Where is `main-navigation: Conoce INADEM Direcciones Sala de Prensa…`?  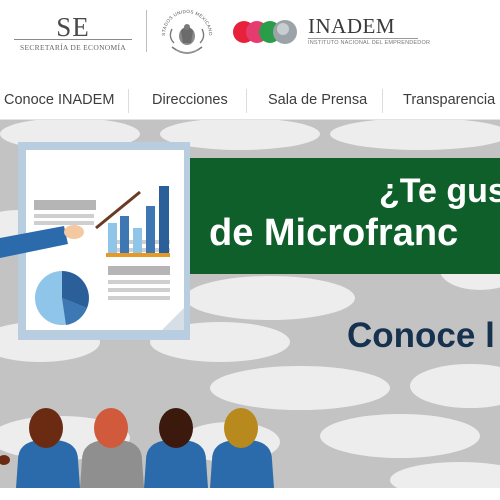
main-navigation: Conoce INADEM Direcciones Sala de Prensa… is located at coordinates (250, 102).